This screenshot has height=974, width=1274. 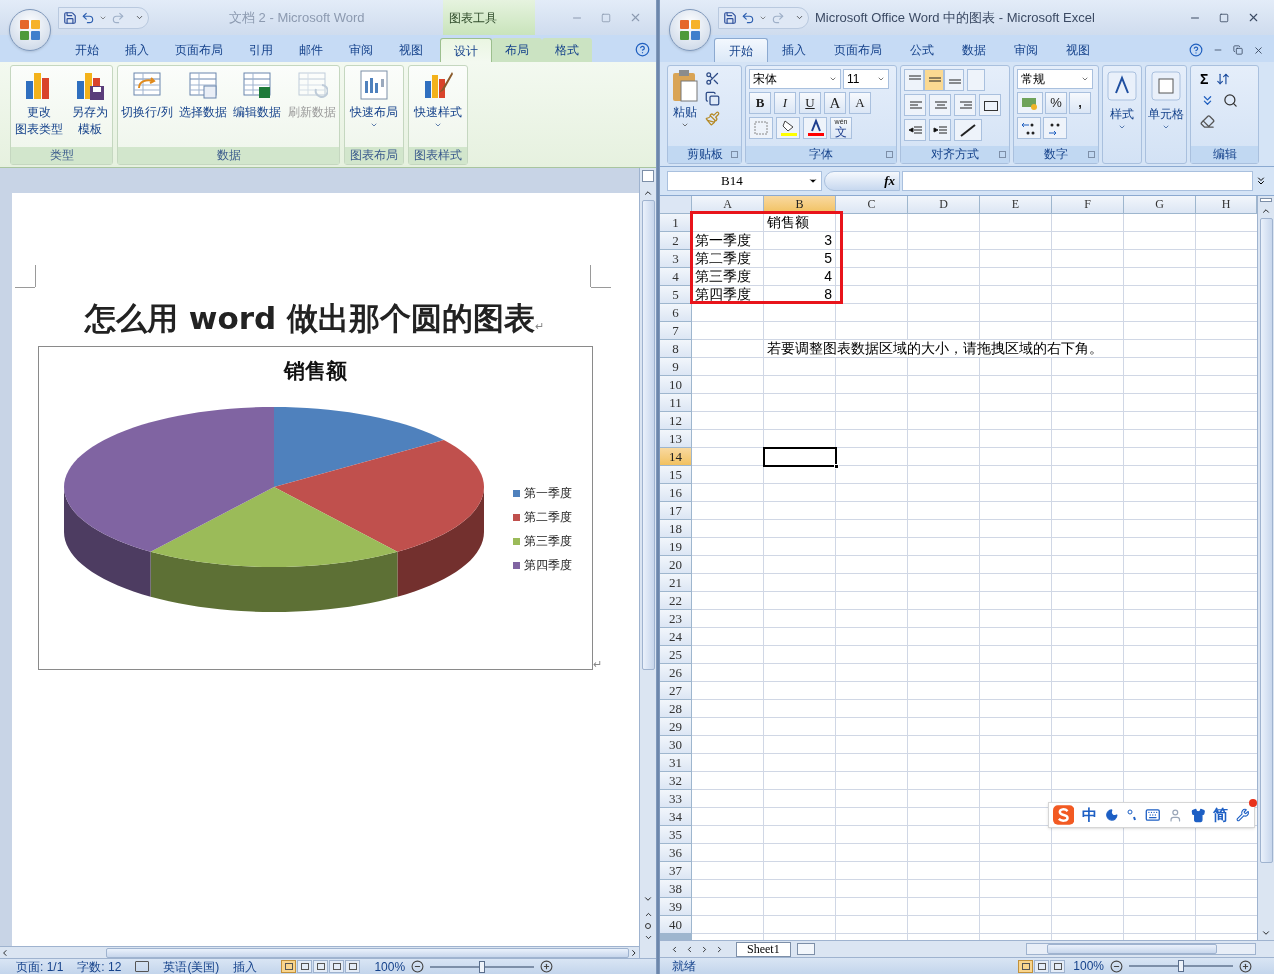 What do you see at coordinates (1141, 949) in the screenshot?
I see `horizontal-scrollbar` at bounding box center [1141, 949].